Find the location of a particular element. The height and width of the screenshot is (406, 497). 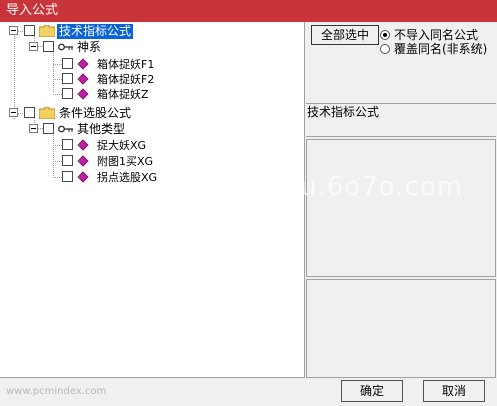

tree-node-root2: 条件选股公式 is located at coordinates (100, 114).